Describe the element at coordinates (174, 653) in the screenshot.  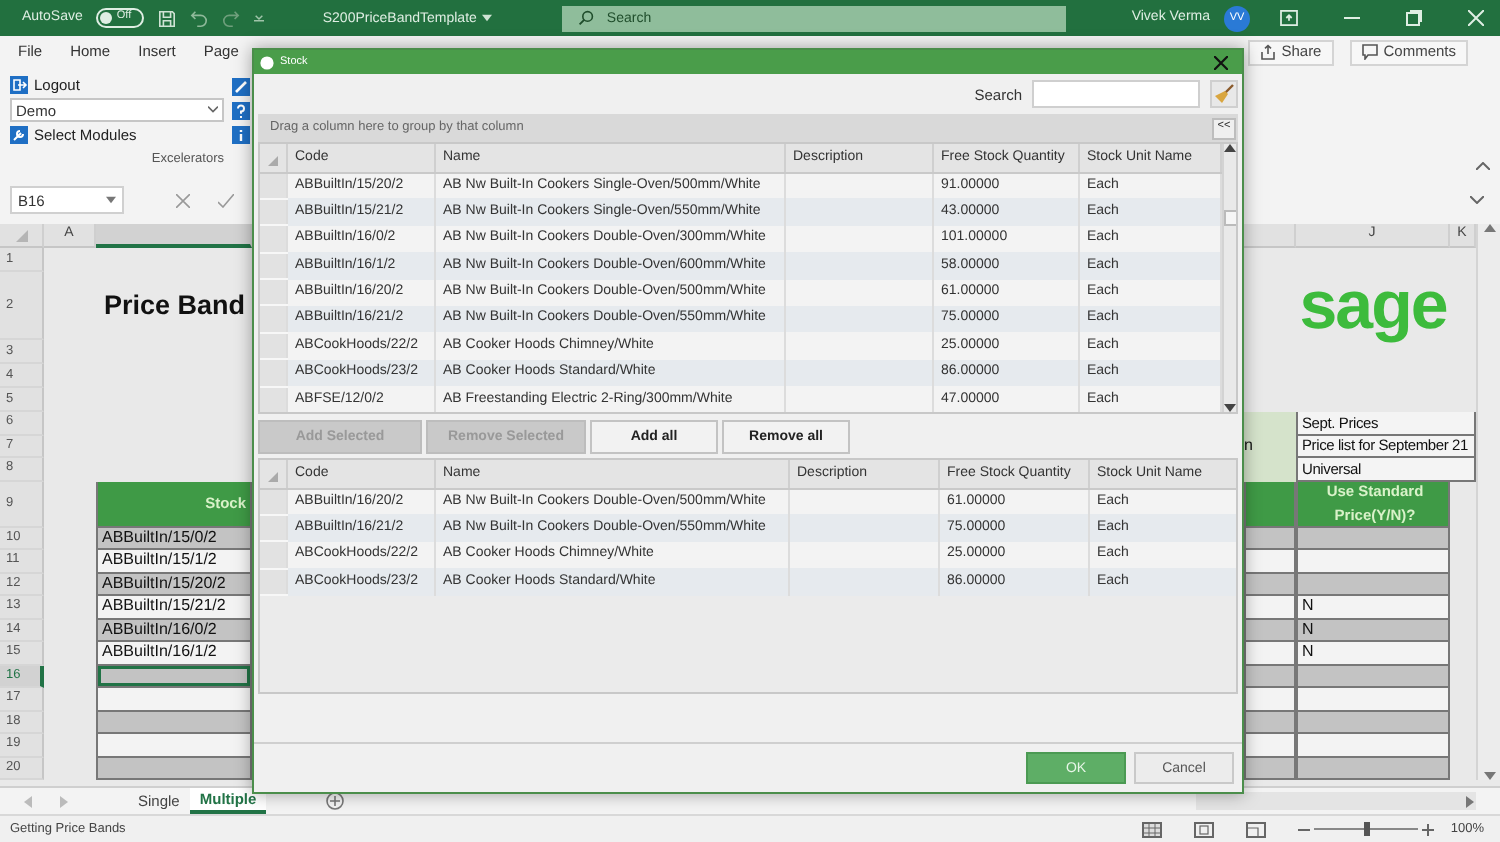
I see `sheet-cell: ABBuiltIn/16/1/2` at that location.